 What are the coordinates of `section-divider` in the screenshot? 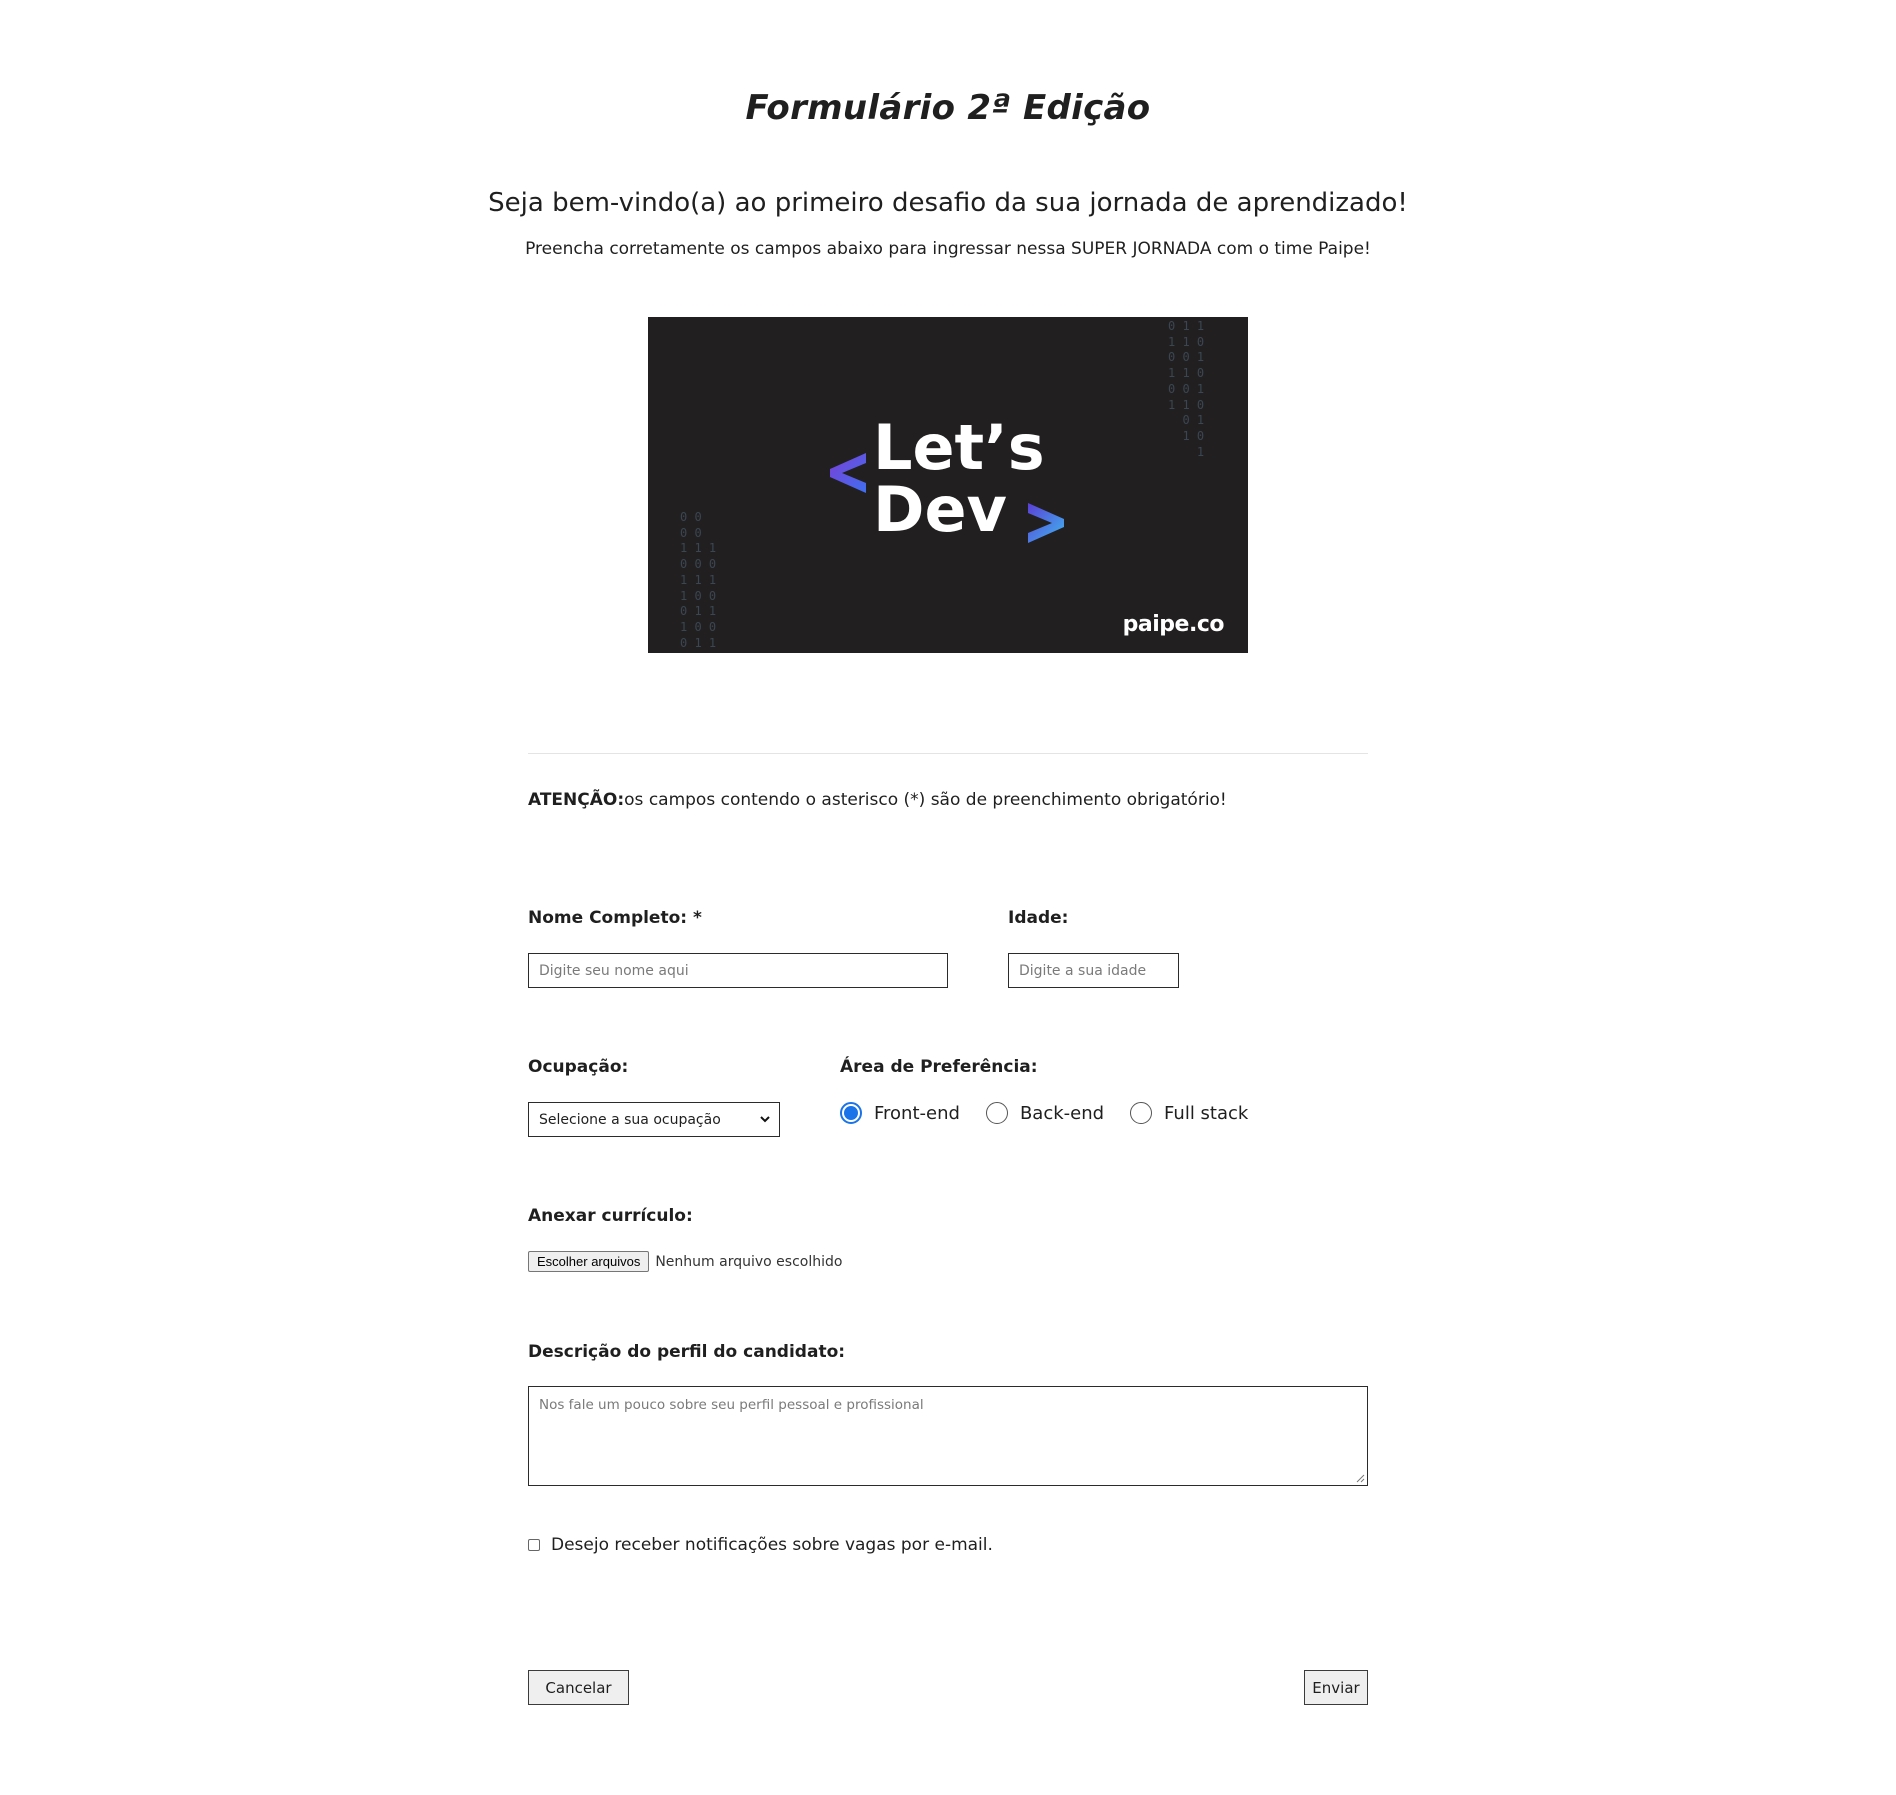 It's located at (948, 753).